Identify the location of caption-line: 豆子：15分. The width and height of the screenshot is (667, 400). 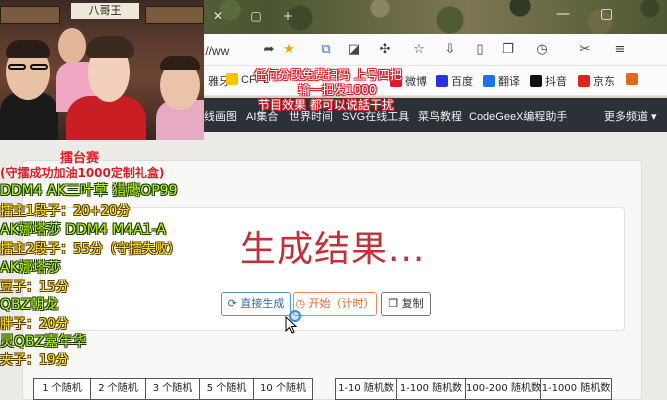
(34, 287).